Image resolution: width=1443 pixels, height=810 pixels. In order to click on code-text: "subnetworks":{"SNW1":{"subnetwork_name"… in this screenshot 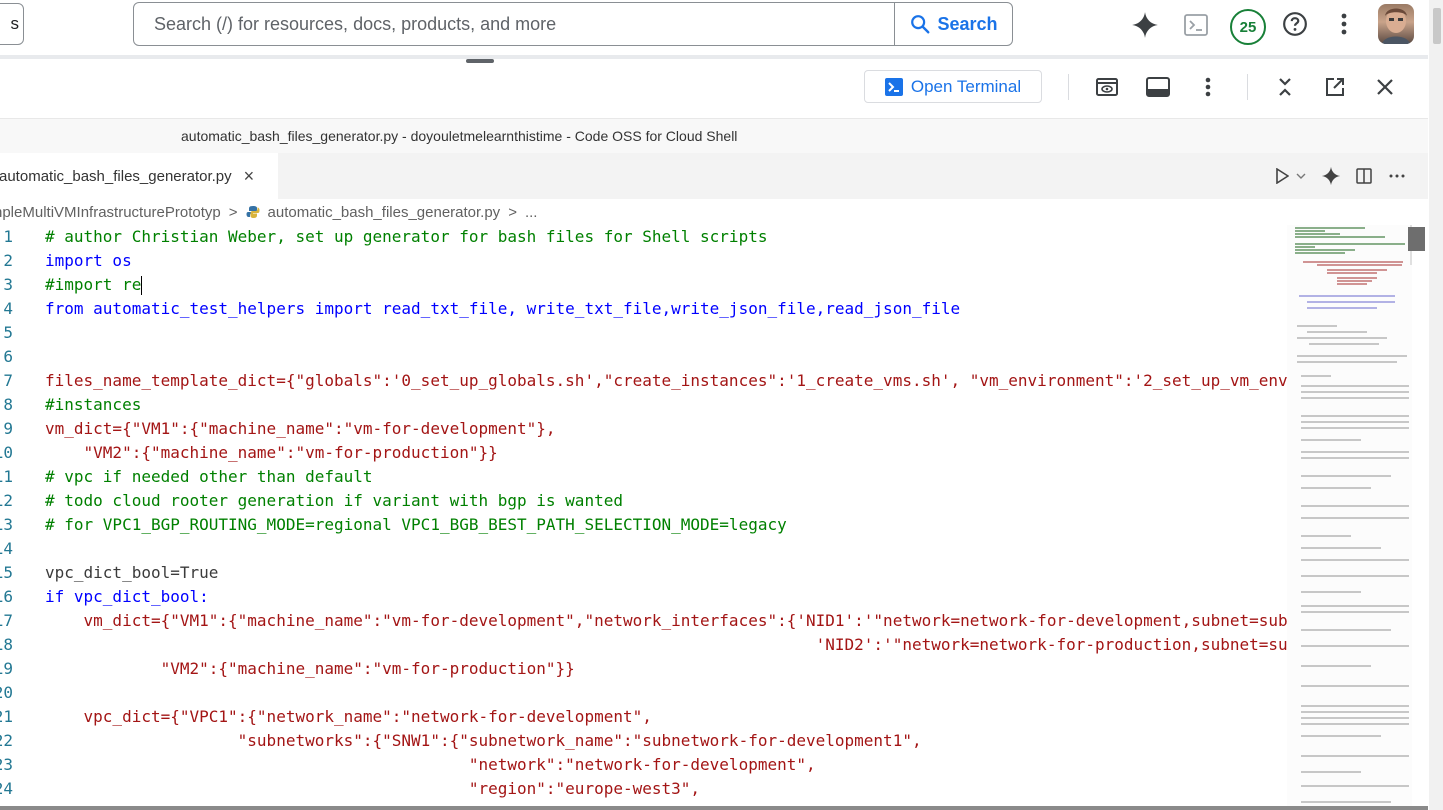, I will do `click(483, 740)`.